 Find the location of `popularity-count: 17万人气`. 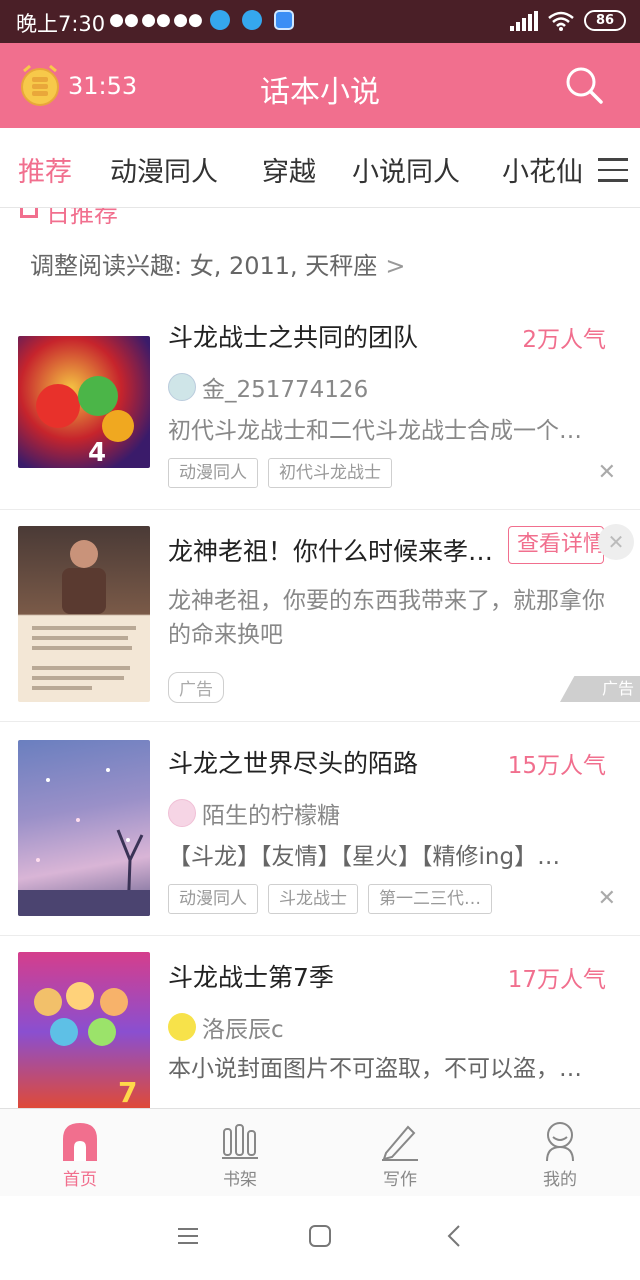

popularity-count: 17万人气 is located at coordinates (556, 980).